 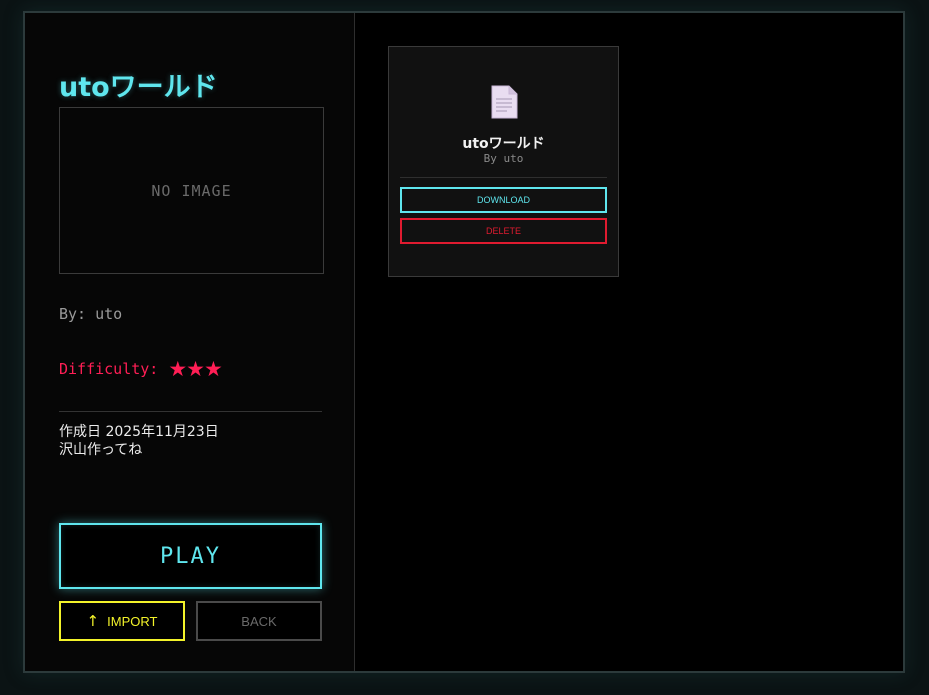 What do you see at coordinates (190, 556) in the screenshot?
I see `play-button: PLAY` at bounding box center [190, 556].